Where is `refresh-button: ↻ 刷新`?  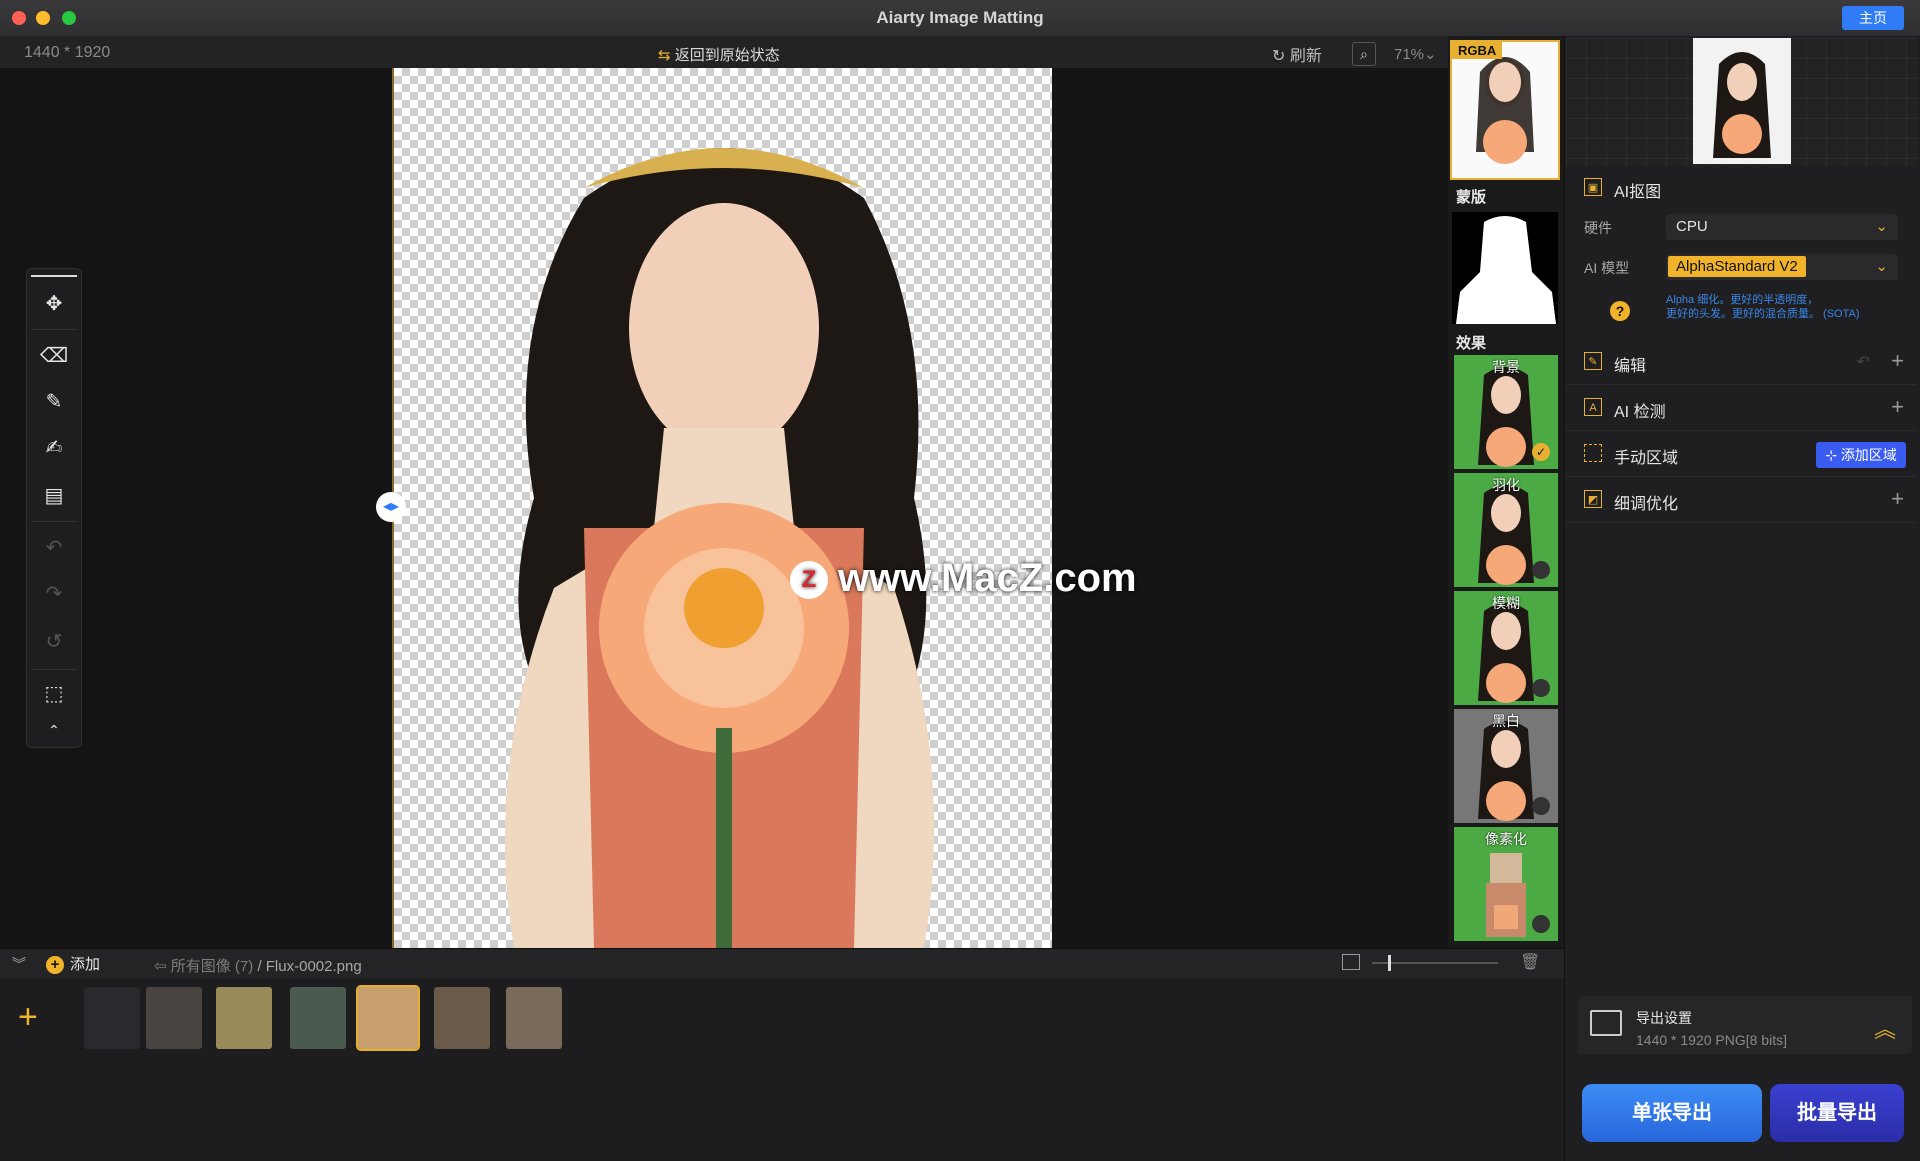 refresh-button: ↻ 刷新 is located at coordinates (1297, 54).